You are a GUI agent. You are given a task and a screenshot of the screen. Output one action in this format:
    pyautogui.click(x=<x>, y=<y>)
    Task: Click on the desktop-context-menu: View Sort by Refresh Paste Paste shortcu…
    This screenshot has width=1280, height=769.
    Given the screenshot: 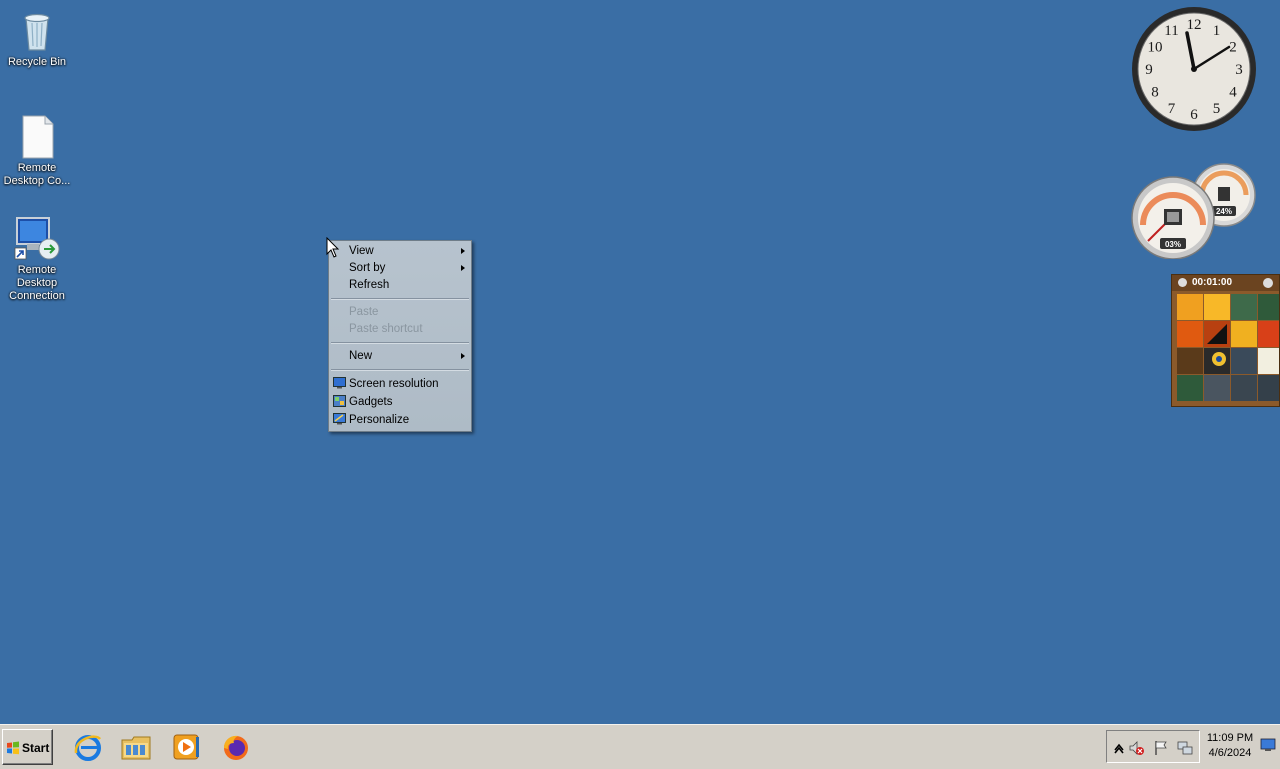 What is the action you would take?
    pyautogui.click(x=400, y=336)
    